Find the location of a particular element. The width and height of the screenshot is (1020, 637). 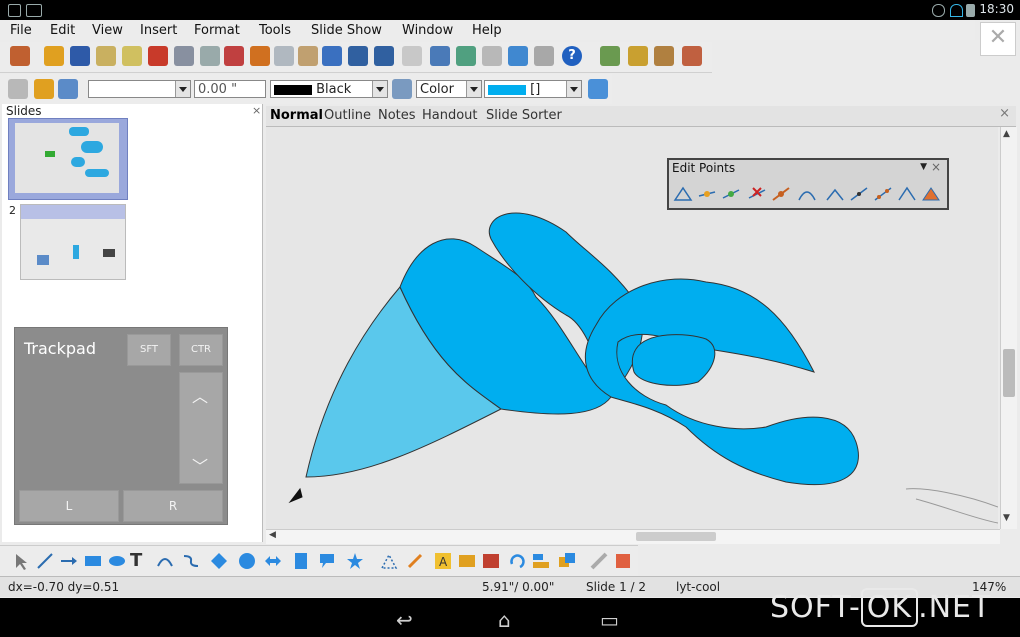

rotate-icon is located at coordinates (517, 561).